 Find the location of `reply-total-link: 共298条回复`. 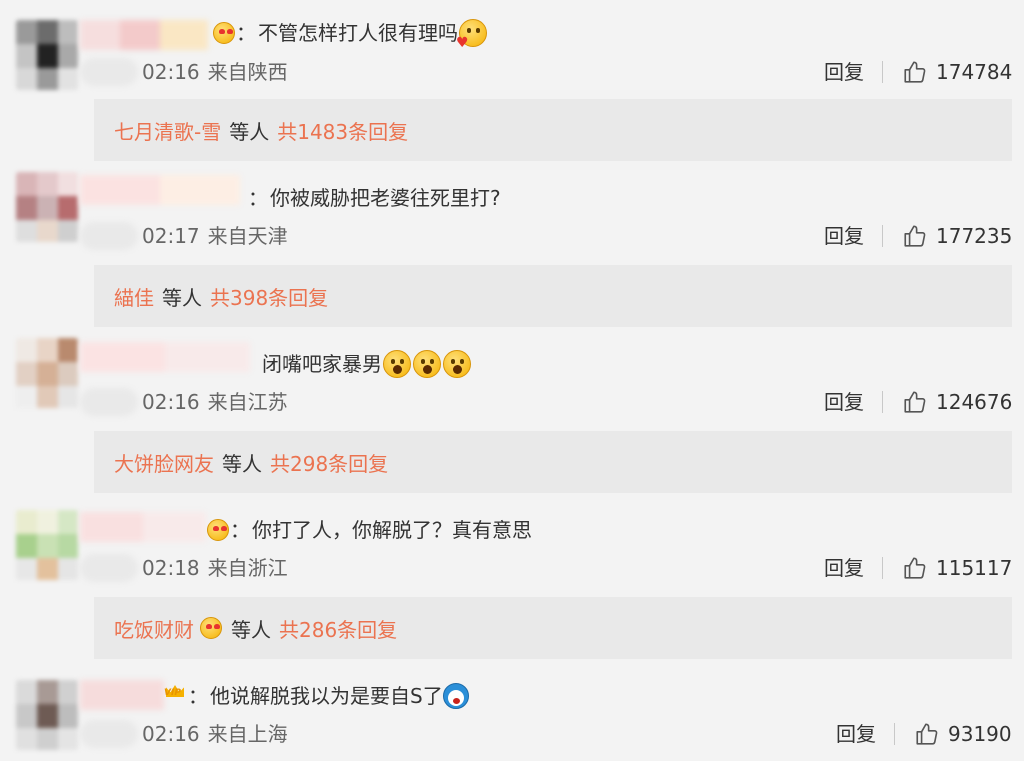

reply-total-link: 共298条回复 is located at coordinates (329, 462).